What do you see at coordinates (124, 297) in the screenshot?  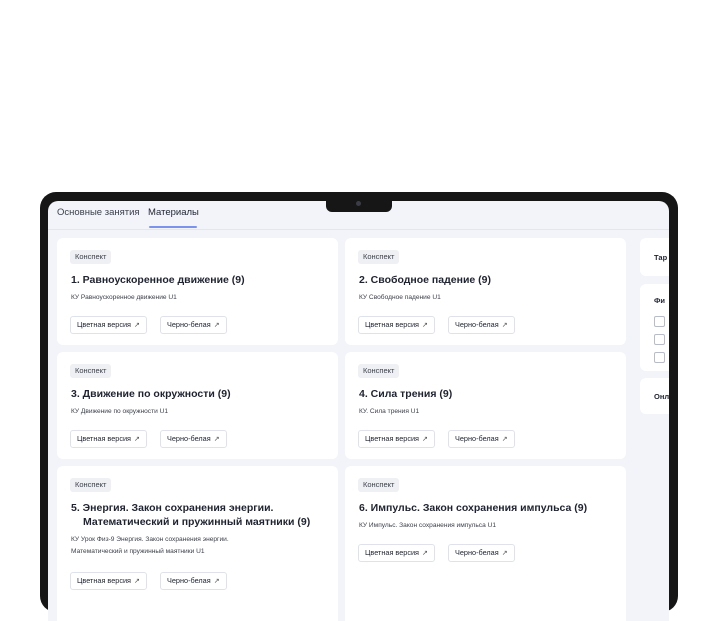 I see `card-description: КУ Равноускоренное движение U1` at bounding box center [124, 297].